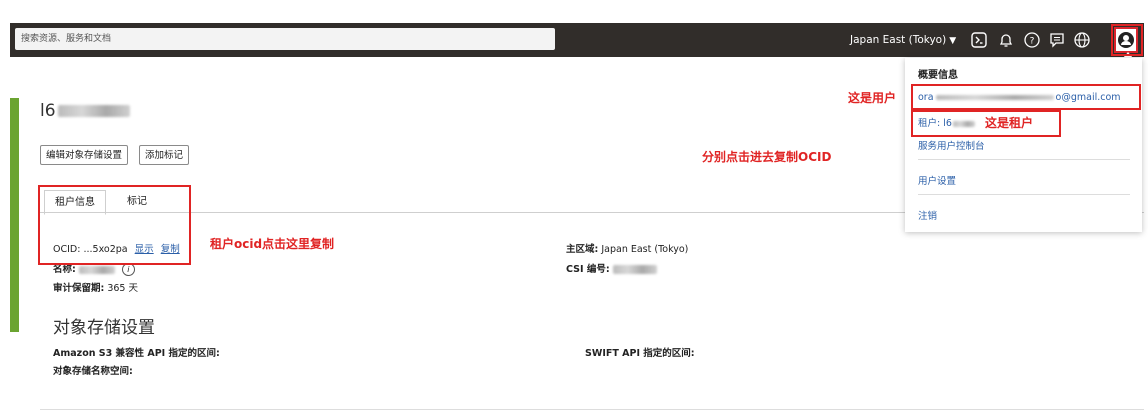  Describe the element at coordinates (872, 98) in the screenshot. I see `annotation-this-is-user: 这是用户` at that location.